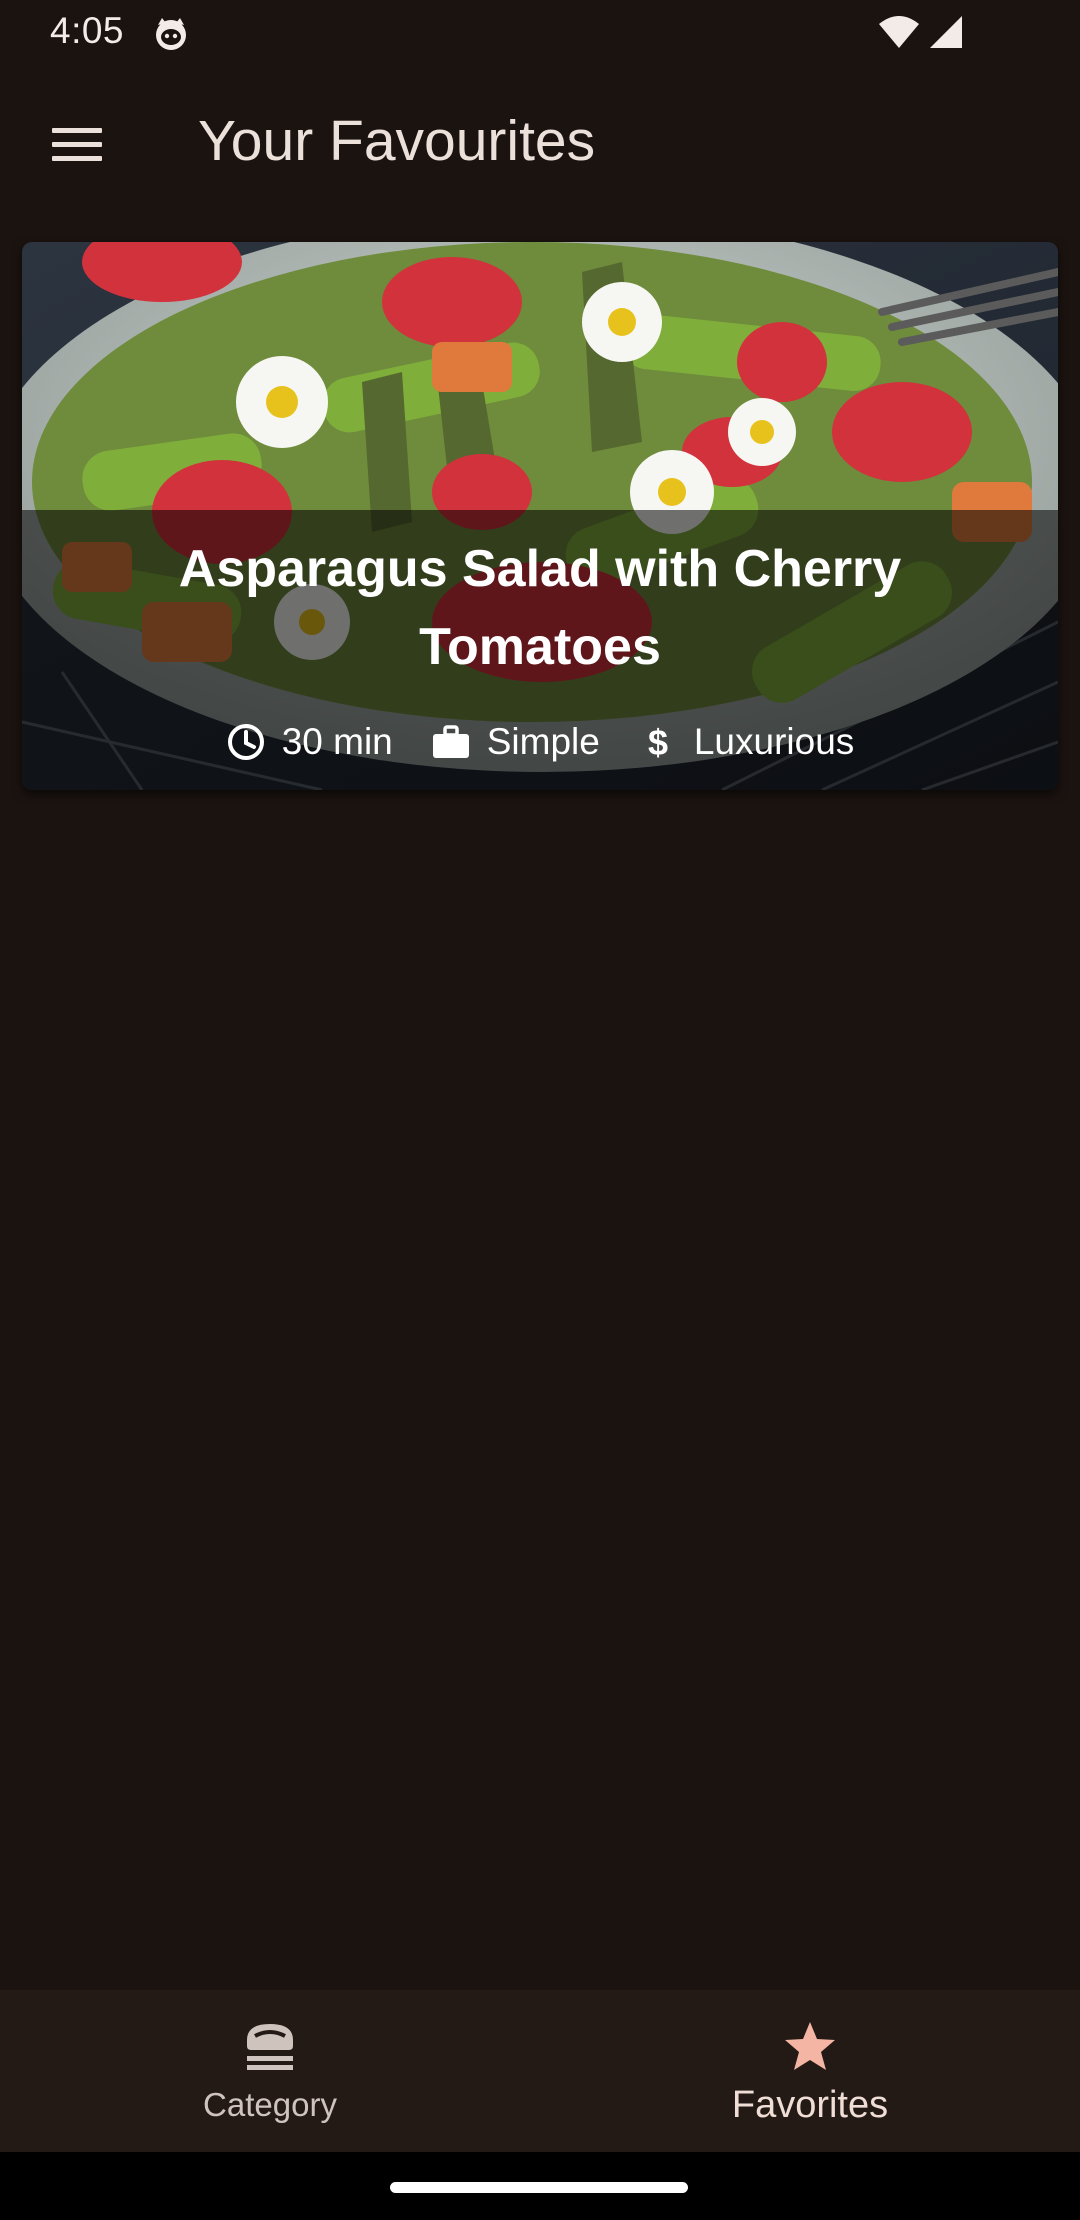 The height and width of the screenshot is (2220, 1080). Describe the element at coordinates (946, 32) in the screenshot. I see `cell-signal-icon` at that location.